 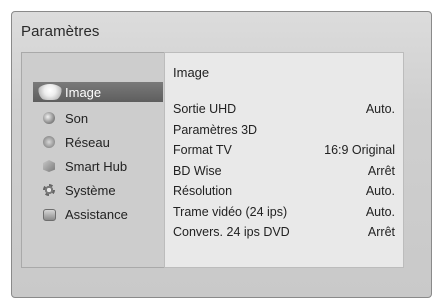 I want to click on menu-item-systeme: Système, so click(x=99, y=190).